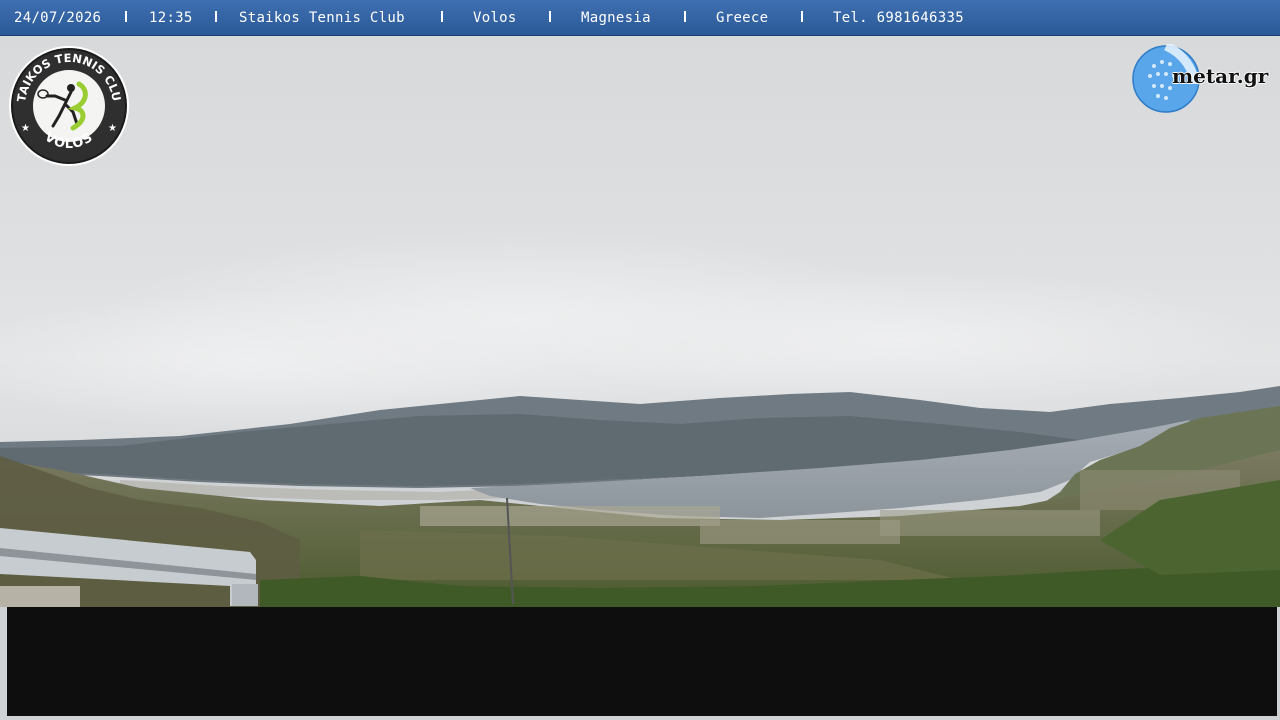  I want to click on club-logo: STAIKOS TENNIS CLUB VOLOS ★ ★, so click(68, 105).